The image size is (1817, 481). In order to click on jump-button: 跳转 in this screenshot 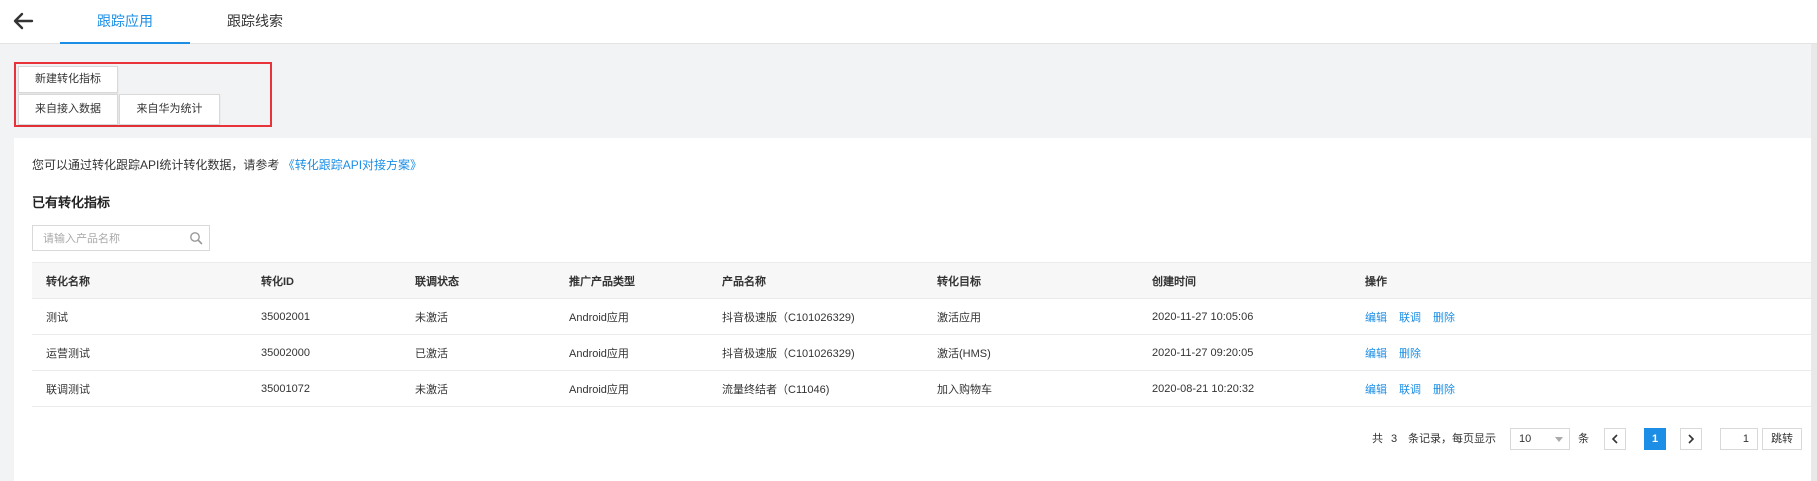, I will do `click(1782, 439)`.